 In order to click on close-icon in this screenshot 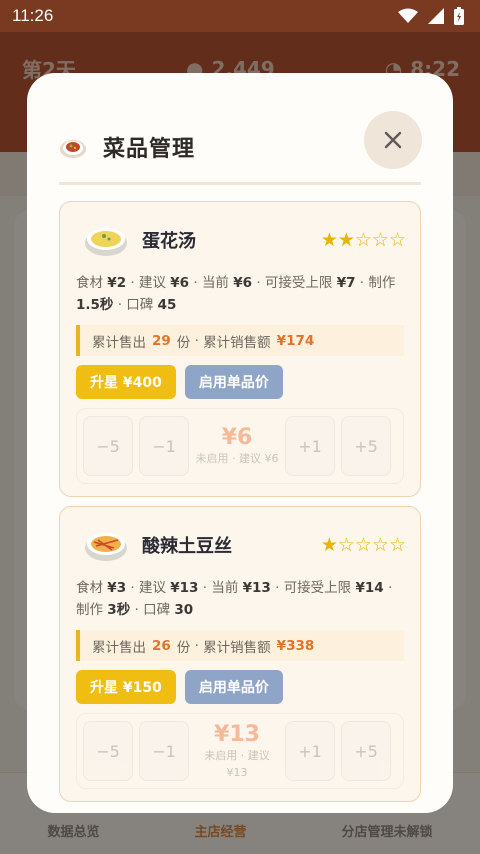, I will do `click(393, 140)`.